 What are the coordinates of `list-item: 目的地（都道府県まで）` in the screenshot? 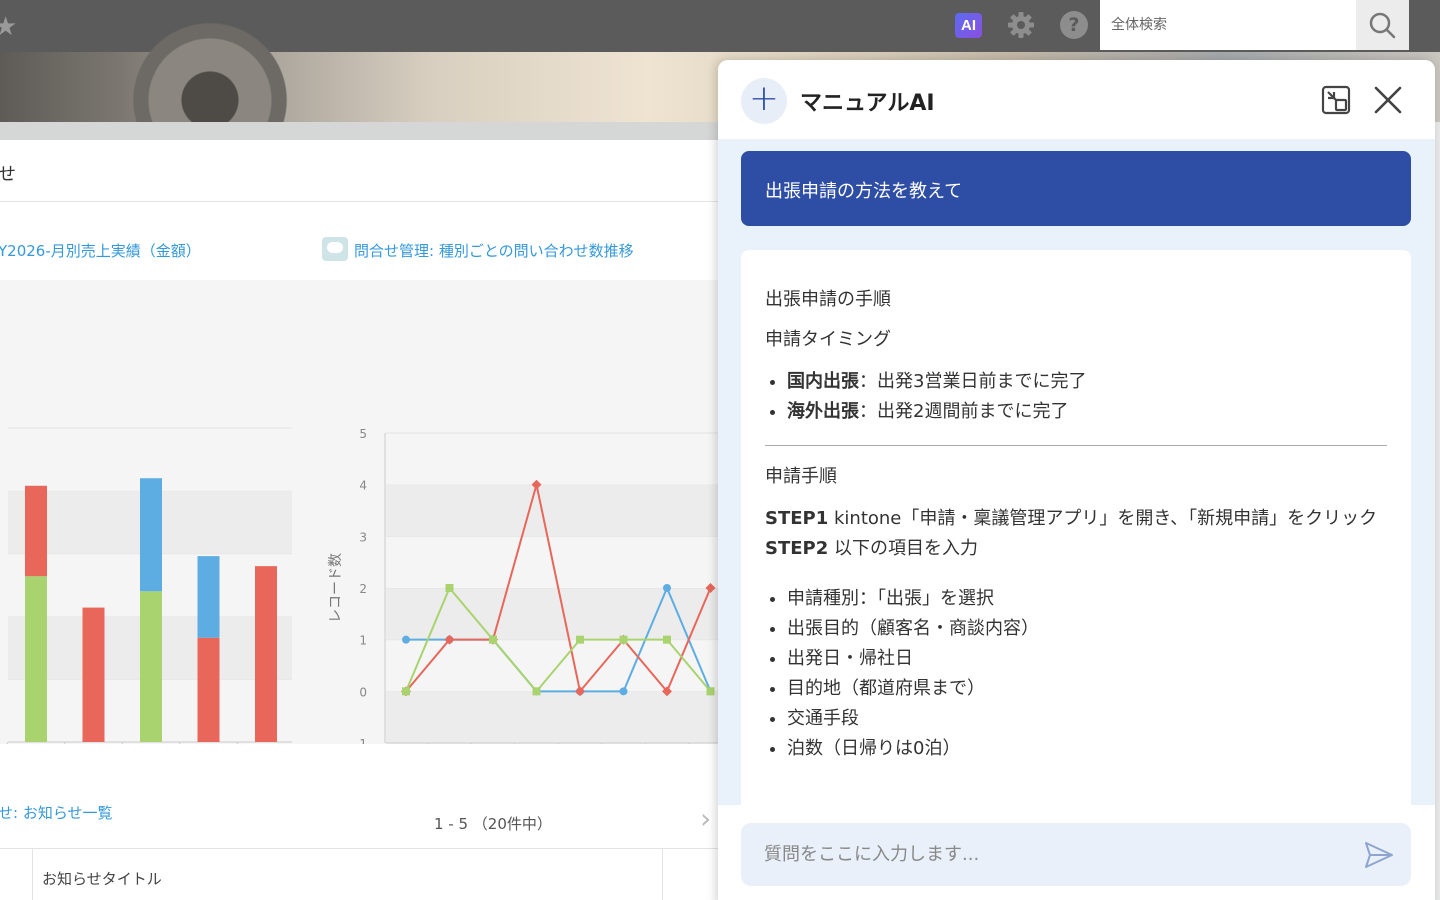 It's located at (1087, 689).